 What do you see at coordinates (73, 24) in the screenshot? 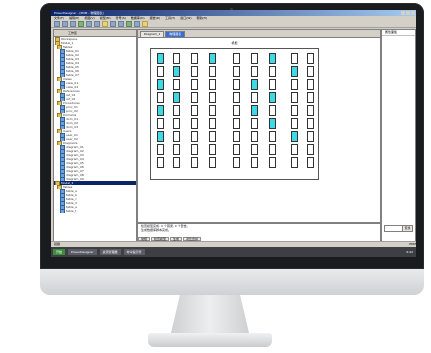
I see `save-icon` at bounding box center [73, 24].